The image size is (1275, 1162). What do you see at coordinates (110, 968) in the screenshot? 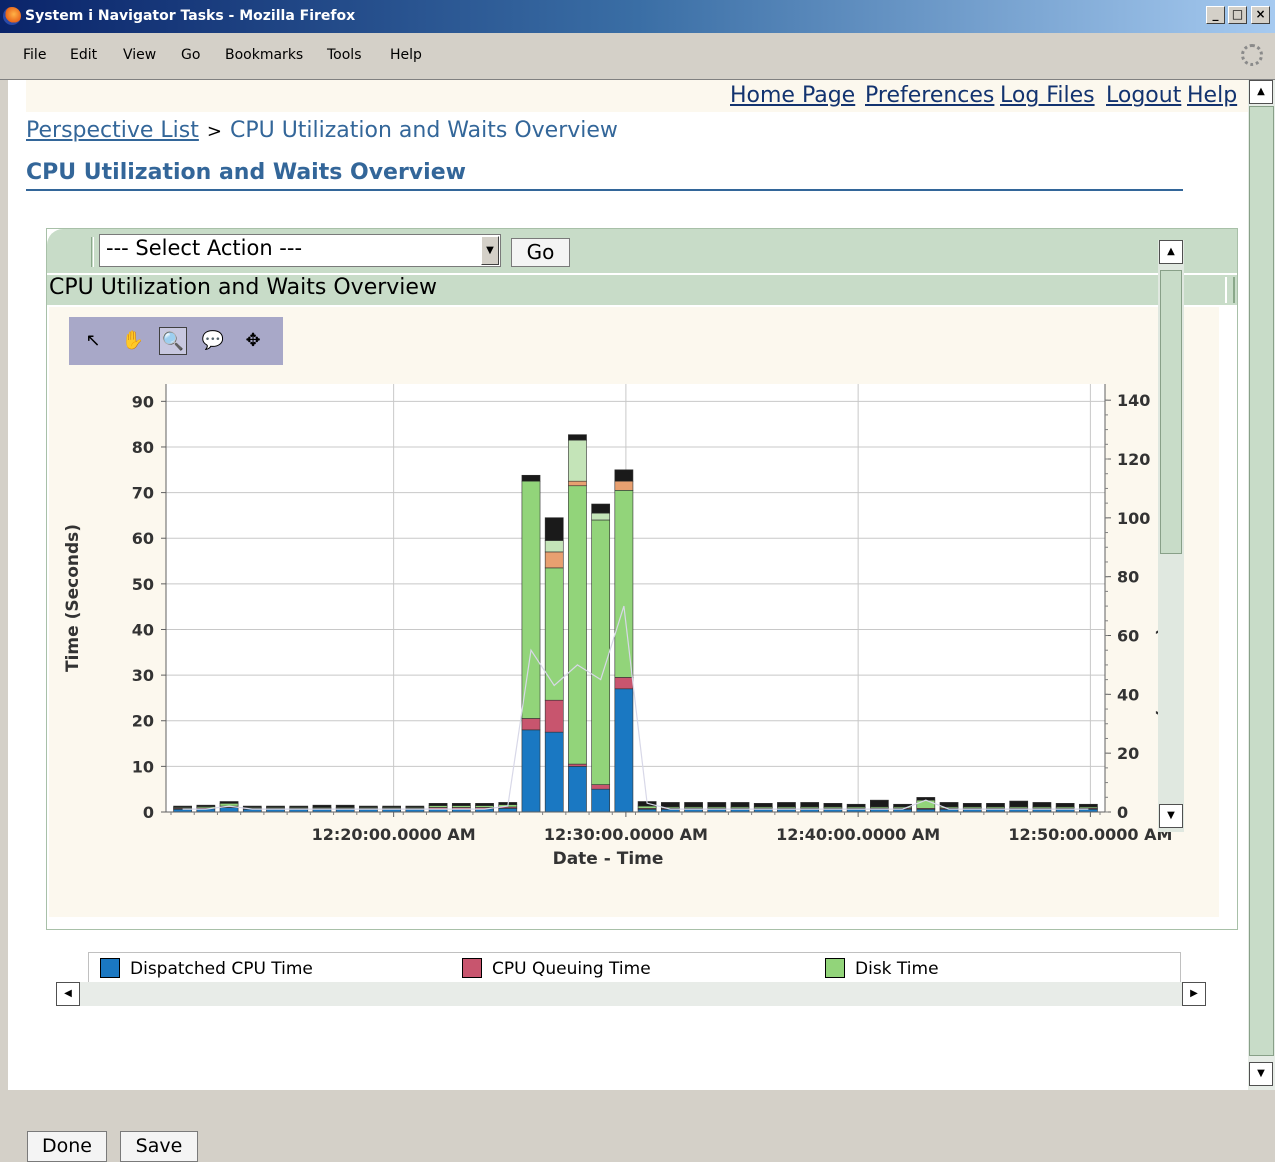
I see `legend-swatch-dispatched` at bounding box center [110, 968].